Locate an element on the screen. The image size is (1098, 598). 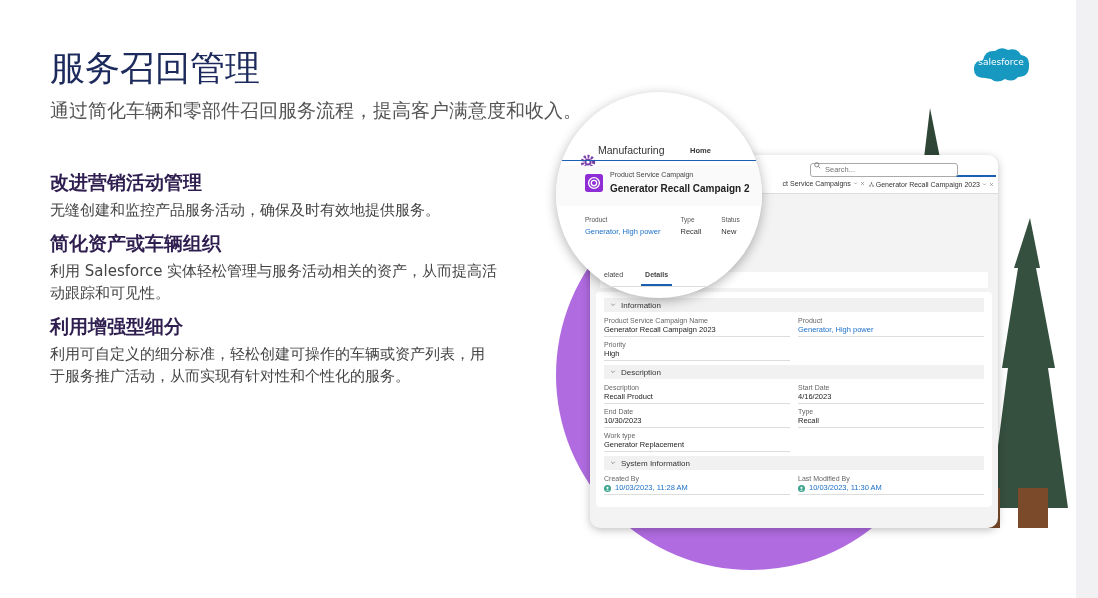
feature-heading: 简化资产或车辆组织 is located at coordinates (135, 243).